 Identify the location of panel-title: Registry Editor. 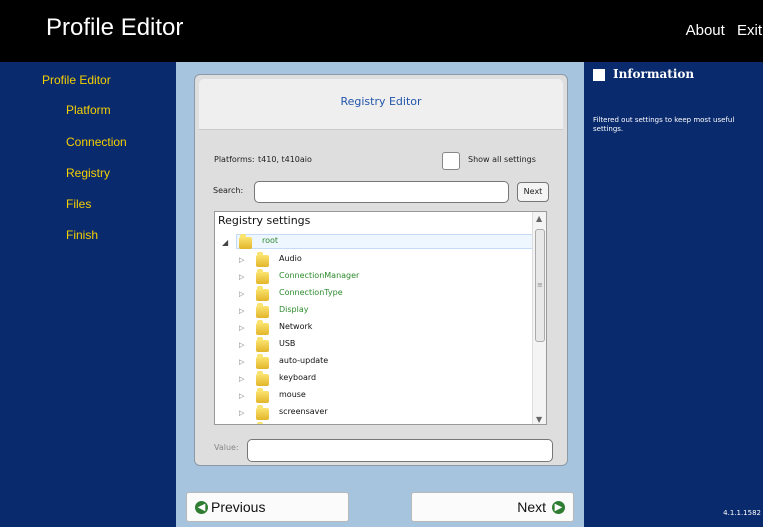
(381, 101).